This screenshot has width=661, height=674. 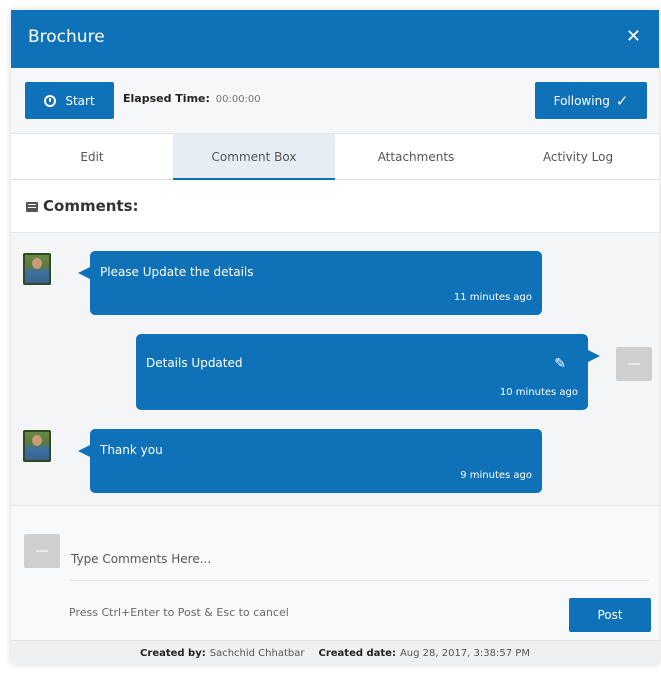 I want to click on clock-icon, so click(x=50, y=100).